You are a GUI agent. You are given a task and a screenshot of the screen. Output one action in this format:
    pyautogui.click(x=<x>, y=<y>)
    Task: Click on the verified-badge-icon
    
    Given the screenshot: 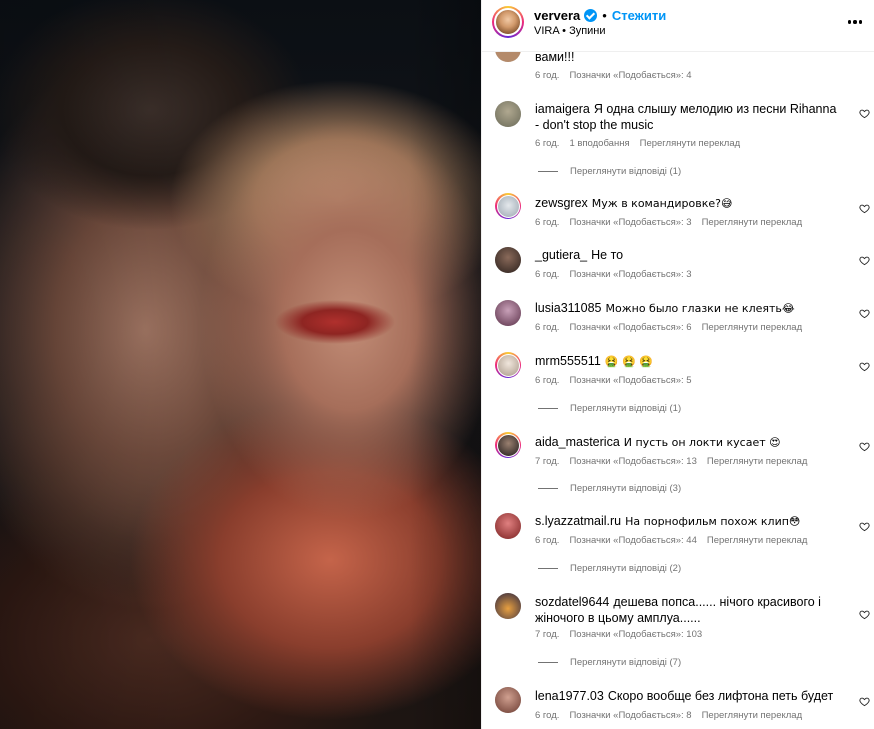 What is the action you would take?
    pyautogui.click(x=591, y=15)
    